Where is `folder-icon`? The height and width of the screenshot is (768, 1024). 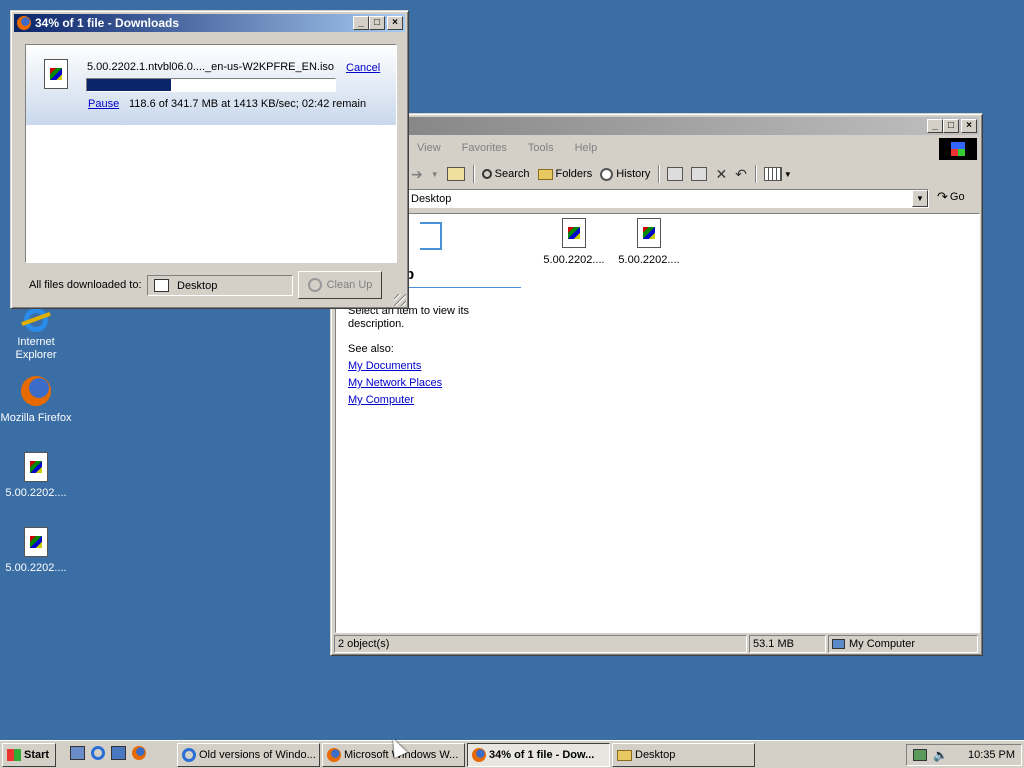 folder-icon is located at coordinates (624, 755).